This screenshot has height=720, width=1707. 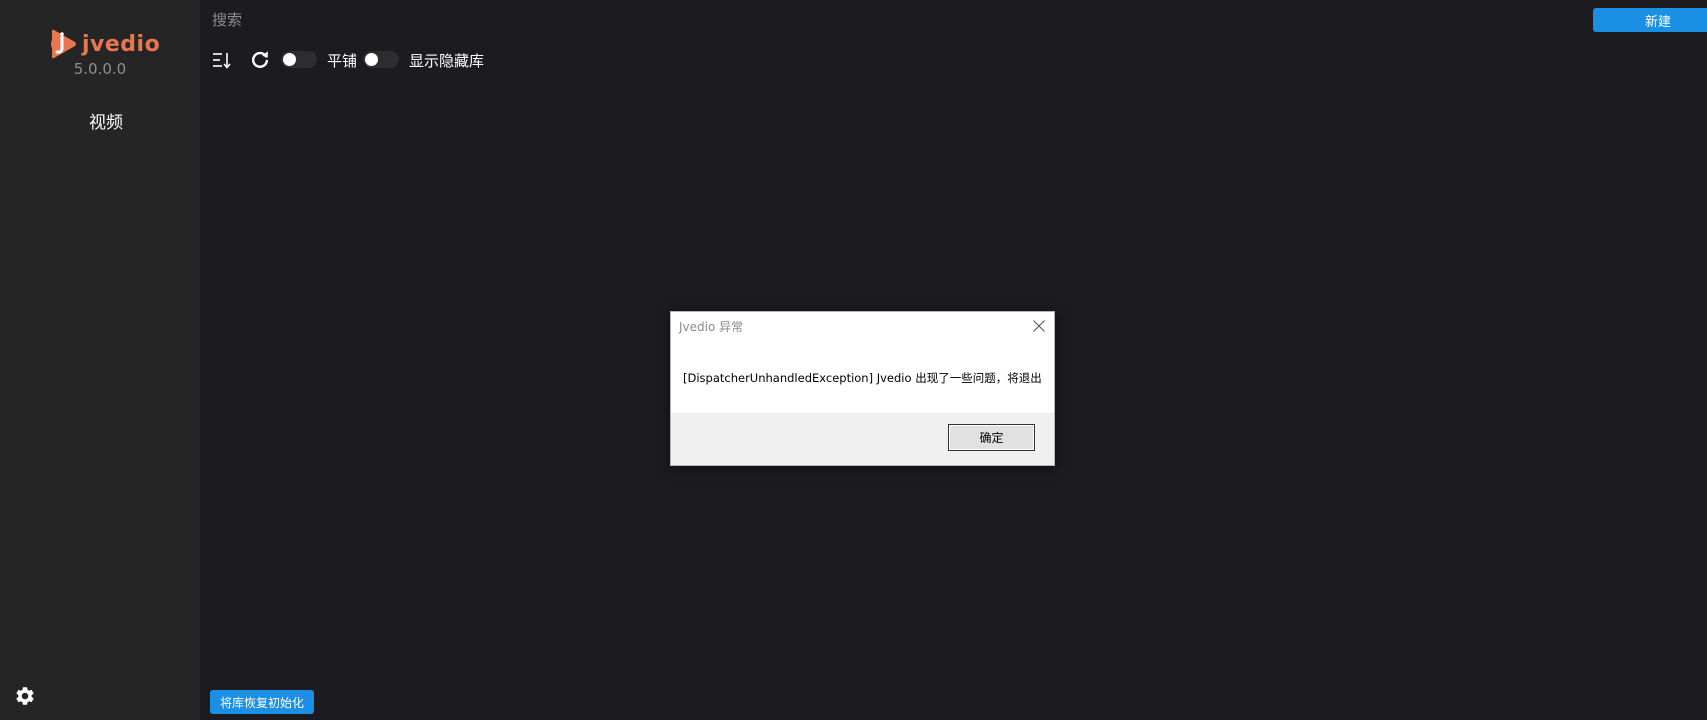 What do you see at coordinates (262, 702) in the screenshot?
I see `reset-library-button: 将库恢复初始化` at bounding box center [262, 702].